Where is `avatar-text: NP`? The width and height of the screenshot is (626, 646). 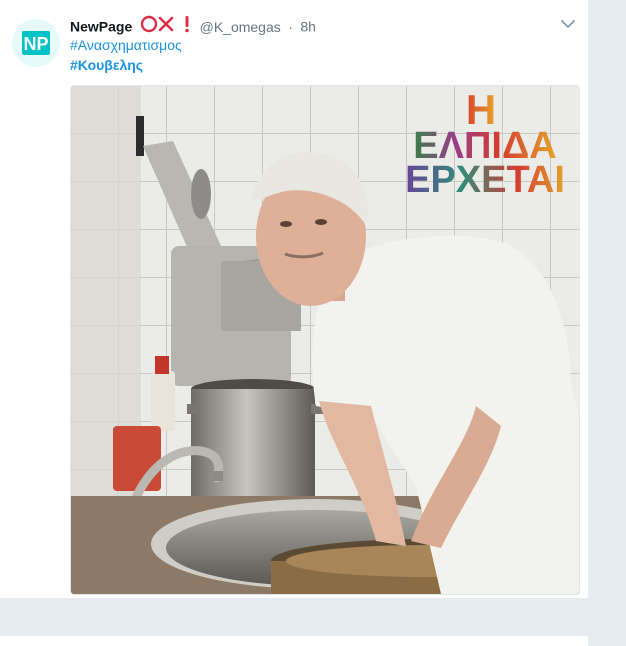 avatar-text: NP is located at coordinates (35, 44).